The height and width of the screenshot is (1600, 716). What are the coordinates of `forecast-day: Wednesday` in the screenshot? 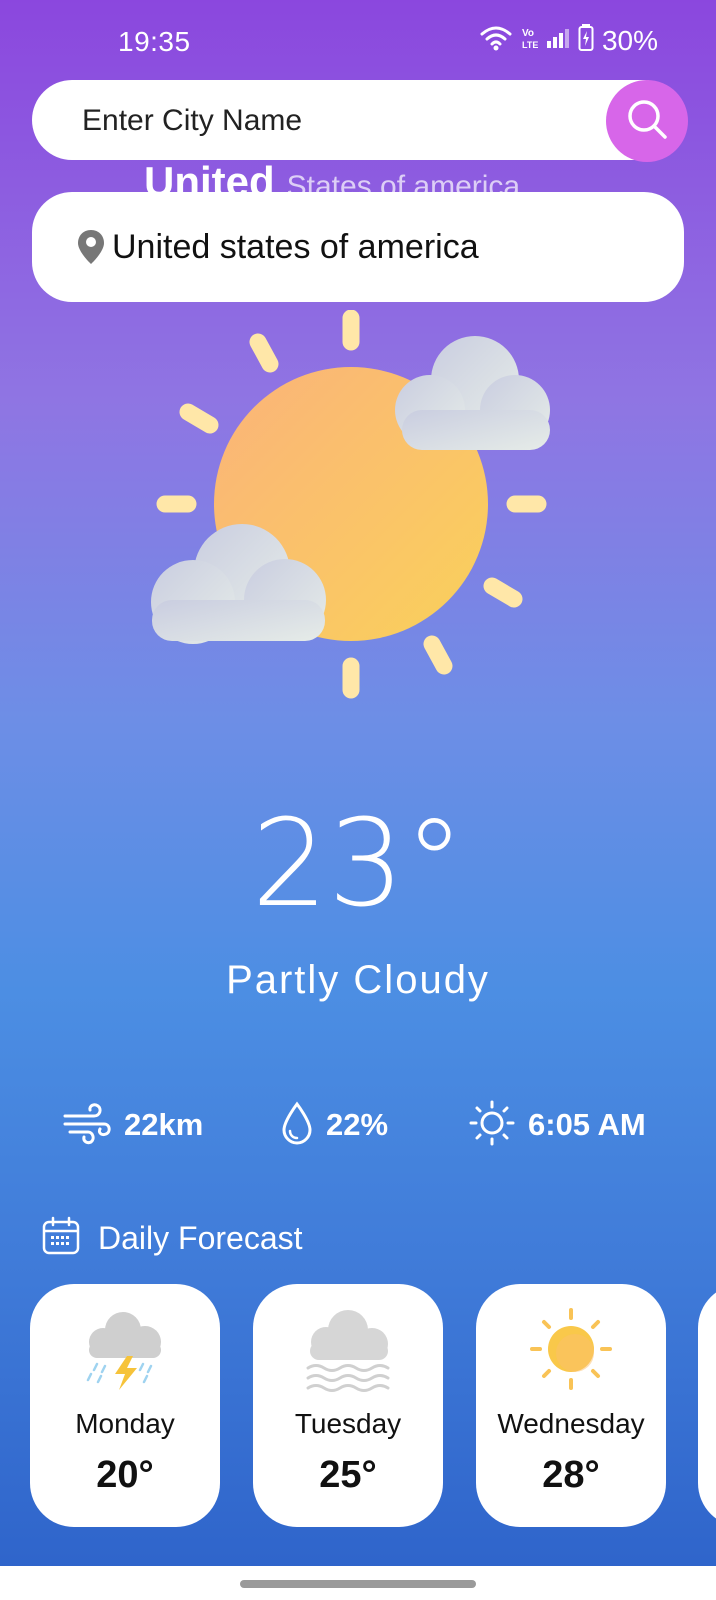 It's located at (571, 1423).